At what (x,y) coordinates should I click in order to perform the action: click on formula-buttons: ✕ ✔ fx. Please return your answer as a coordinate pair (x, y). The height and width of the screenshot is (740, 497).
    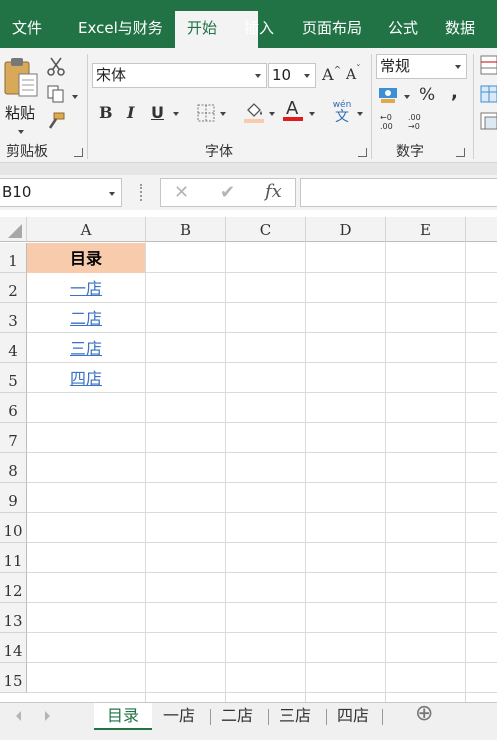
    Looking at the image, I should click on (228, 192).